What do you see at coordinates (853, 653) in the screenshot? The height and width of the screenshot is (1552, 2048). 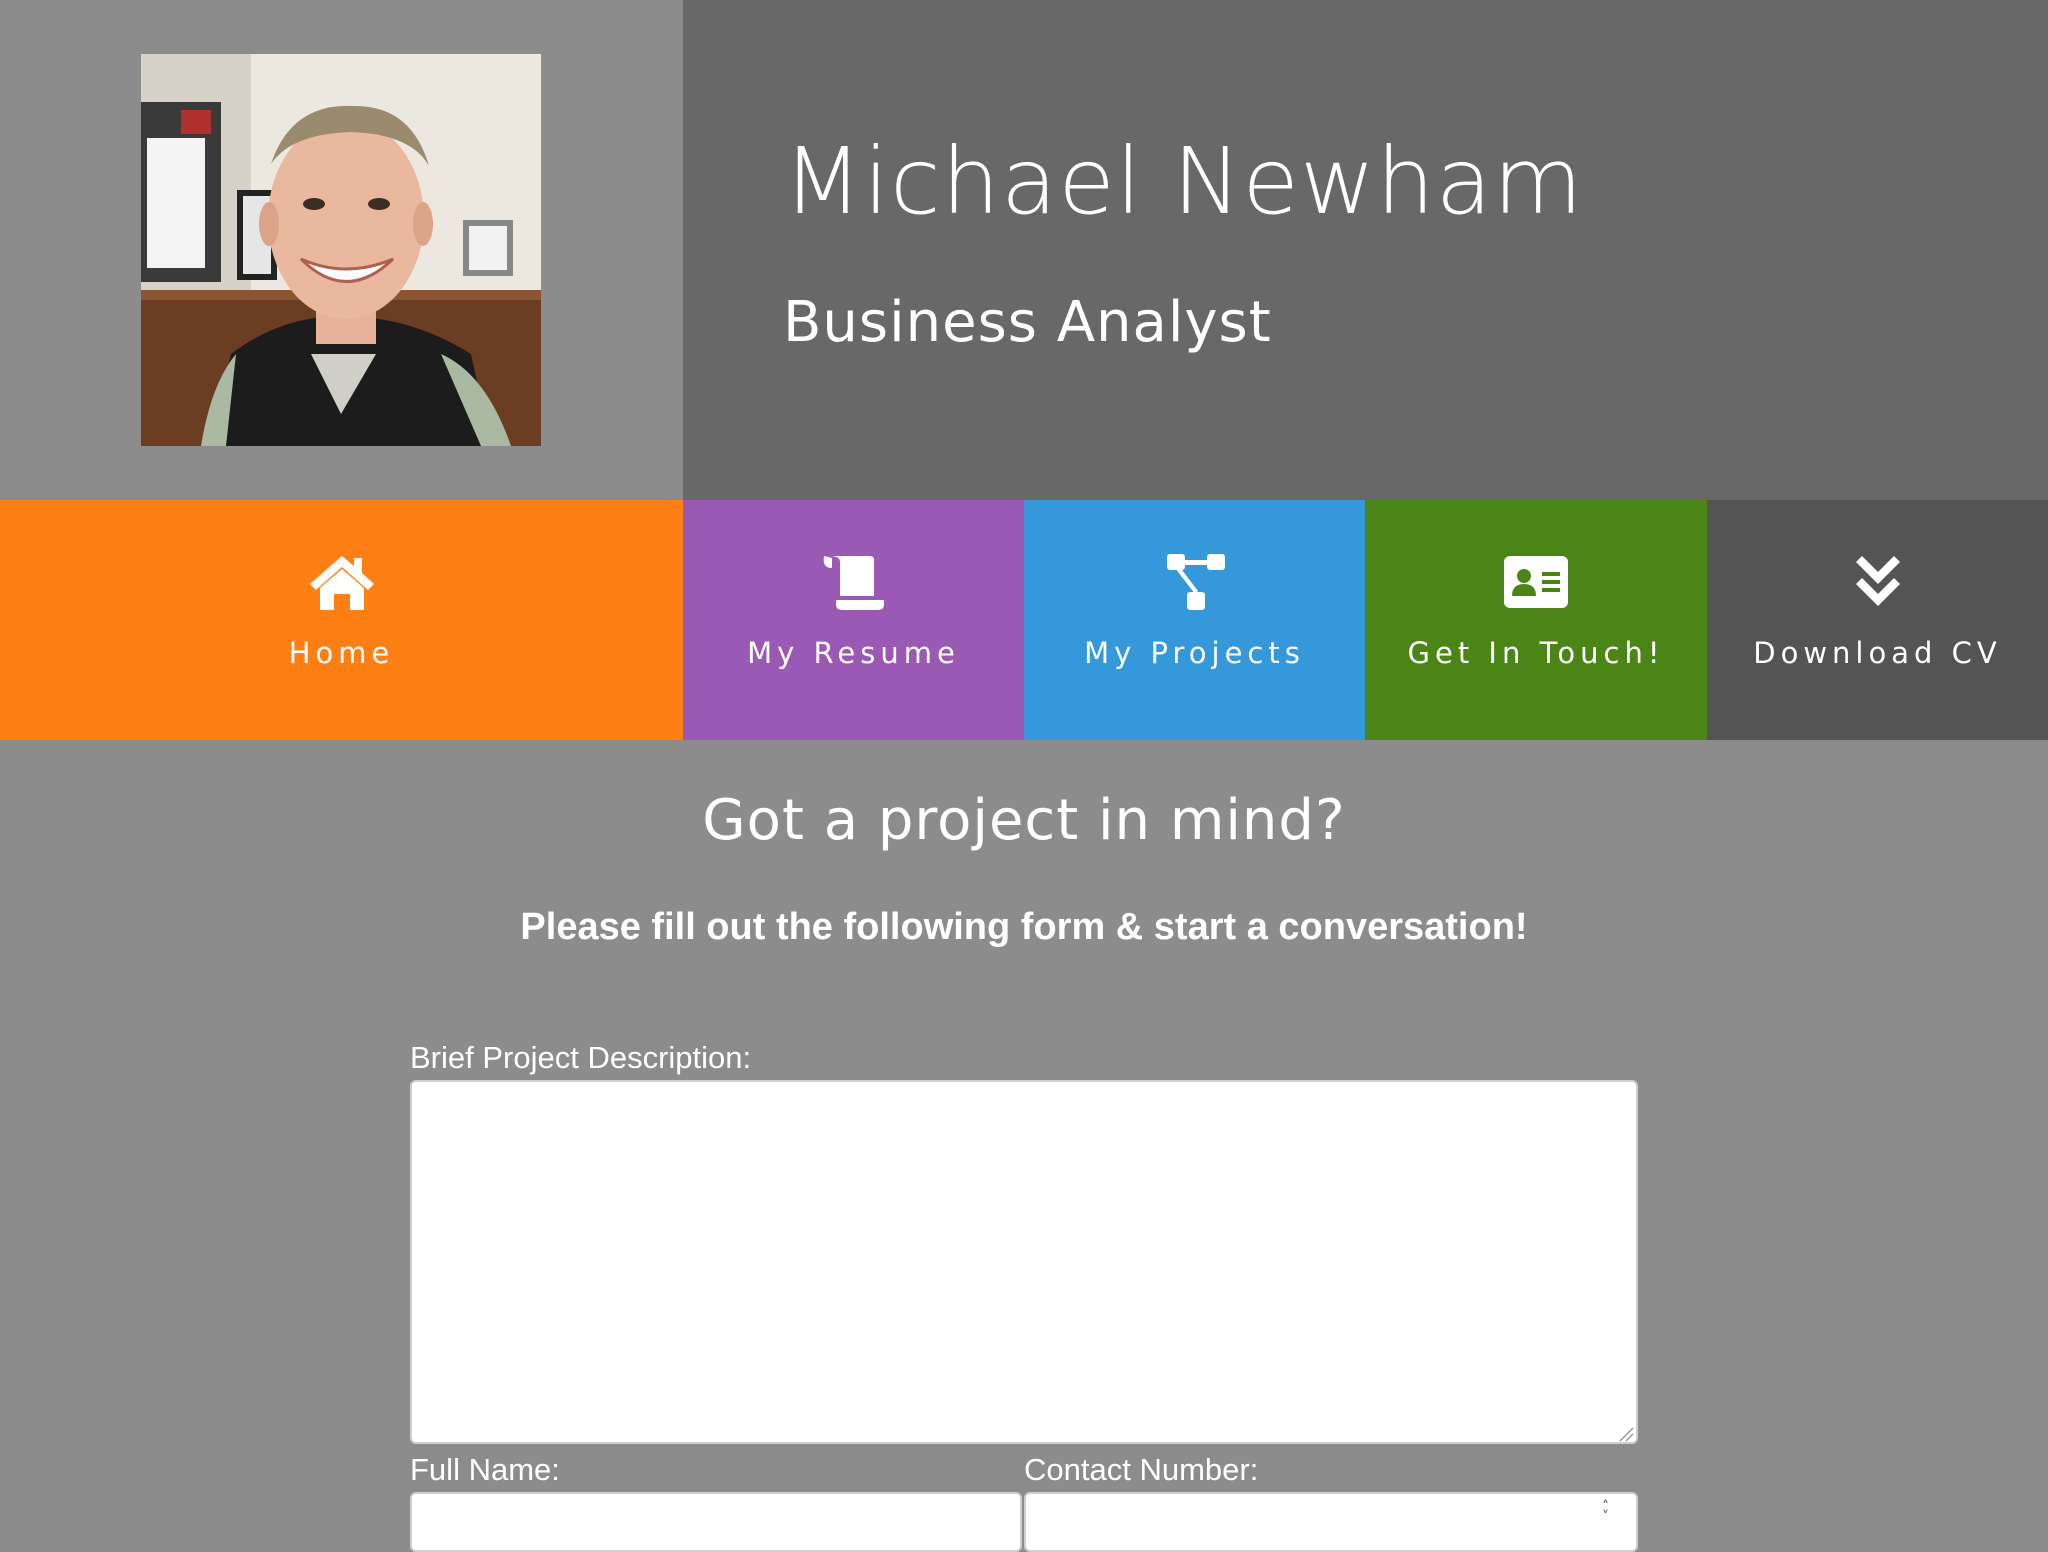 I see `nav-label-resume: My Resume` at bounding box center [853, 653].